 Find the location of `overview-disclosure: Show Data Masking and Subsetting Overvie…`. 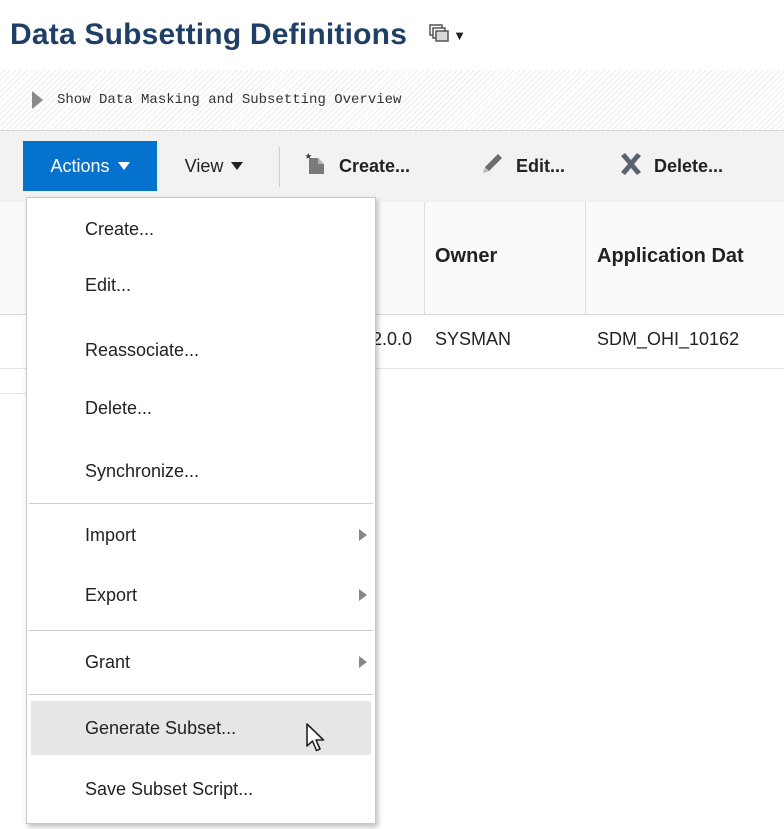

overview-disclosure: Show Data Masking and Subsetting Overvie… is located at coordinates (392, 100).